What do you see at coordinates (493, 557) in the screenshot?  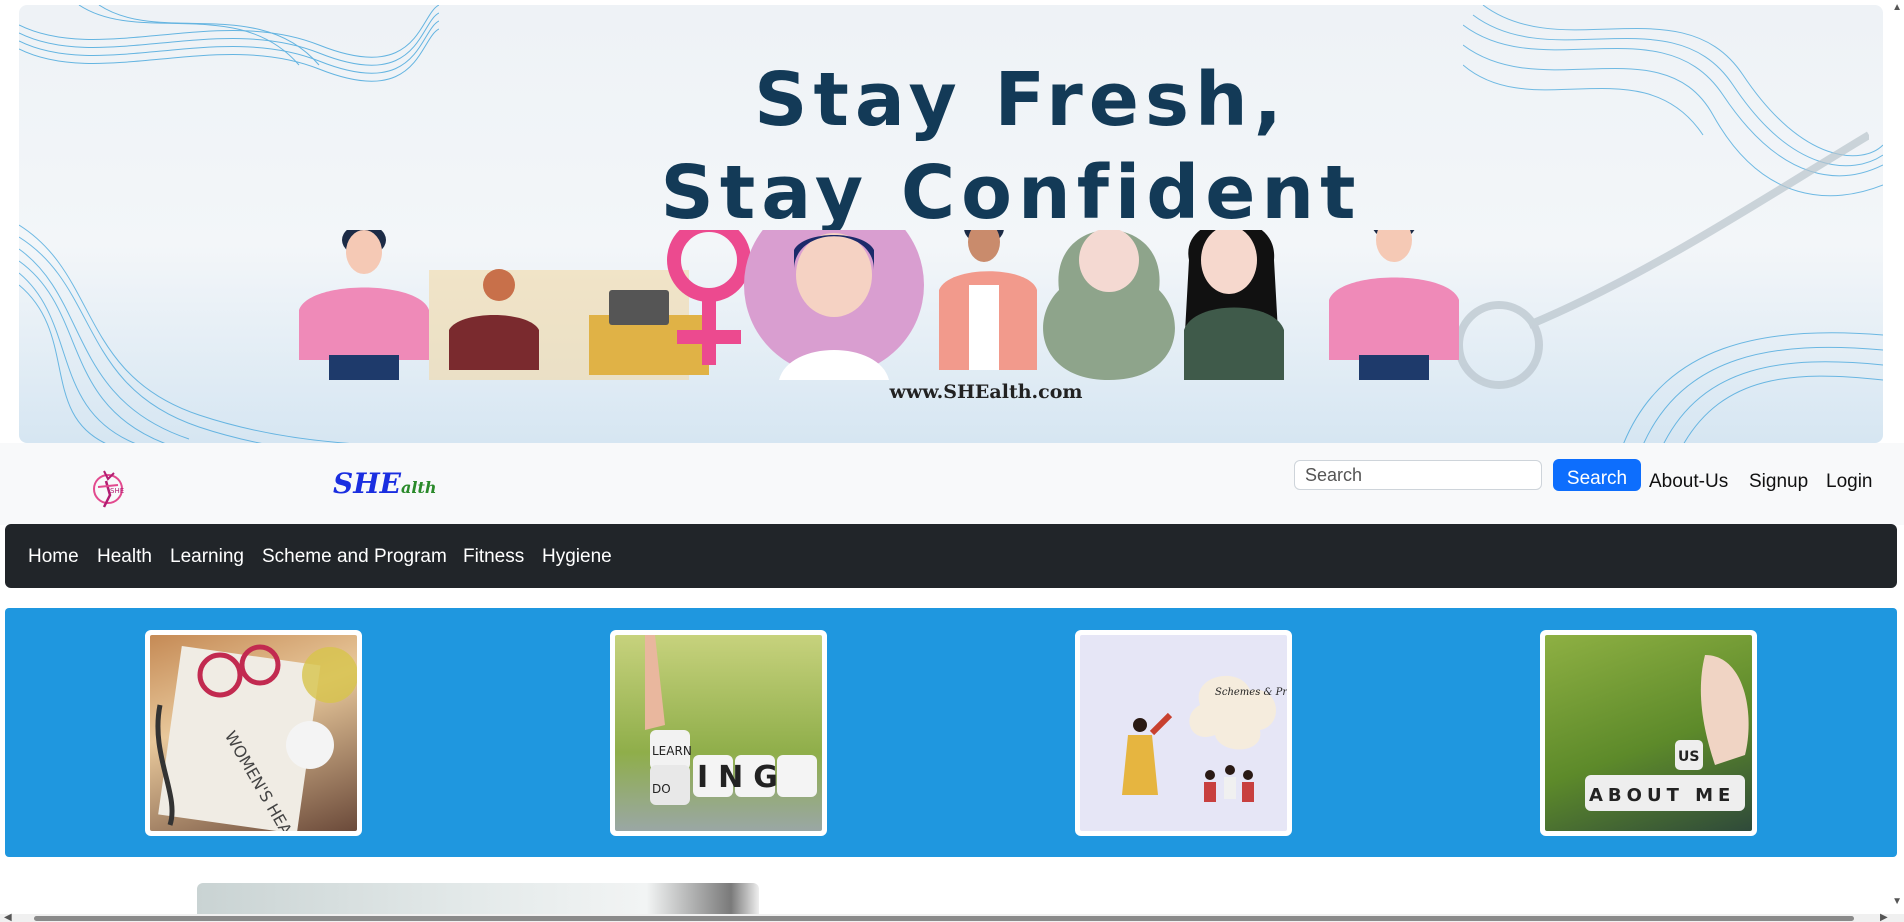 I see `nav-fitness: Fitness` at bounding box center [493, 557].